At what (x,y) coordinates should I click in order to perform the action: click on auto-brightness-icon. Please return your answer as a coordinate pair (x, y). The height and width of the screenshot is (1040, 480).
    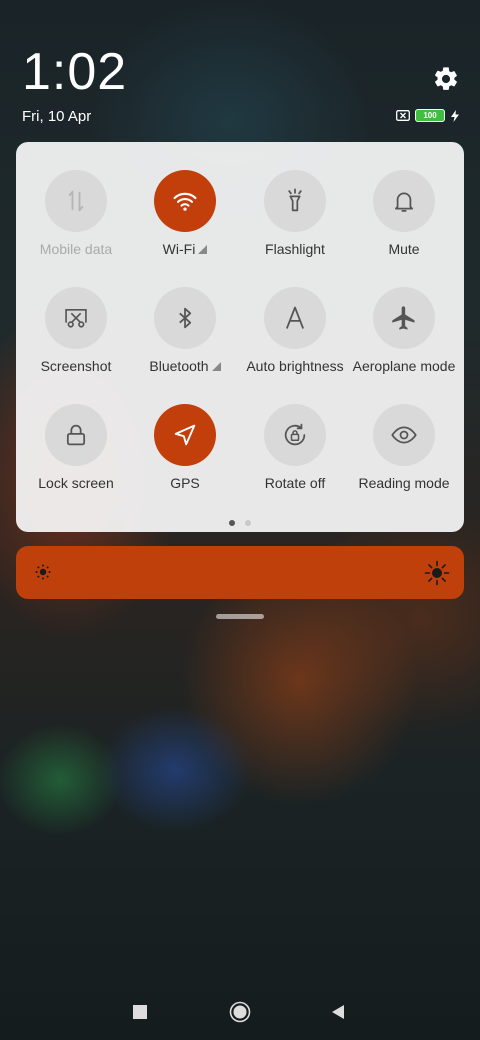
    Looking at the image, I should click on (295, 317).